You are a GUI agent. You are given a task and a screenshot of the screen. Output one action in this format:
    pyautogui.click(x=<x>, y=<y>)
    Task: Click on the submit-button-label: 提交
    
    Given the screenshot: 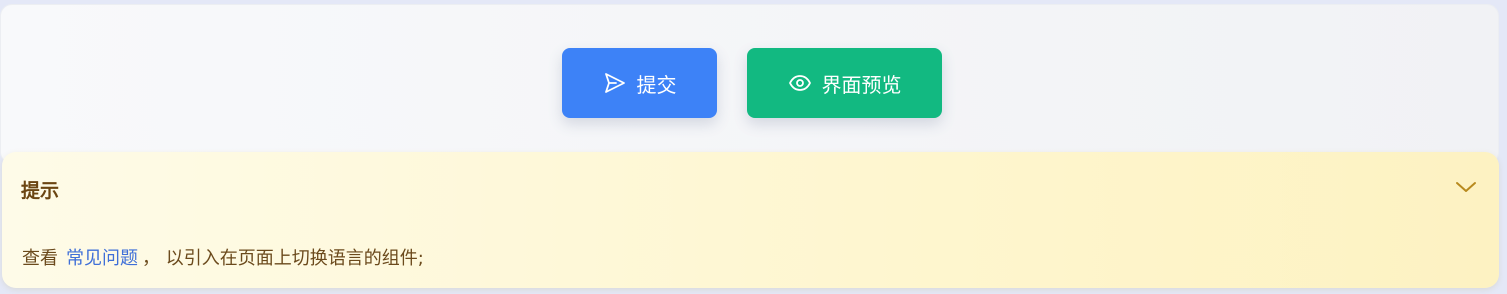 What is the action you would take?
    pyautogui.click(x=656, y=84)
    